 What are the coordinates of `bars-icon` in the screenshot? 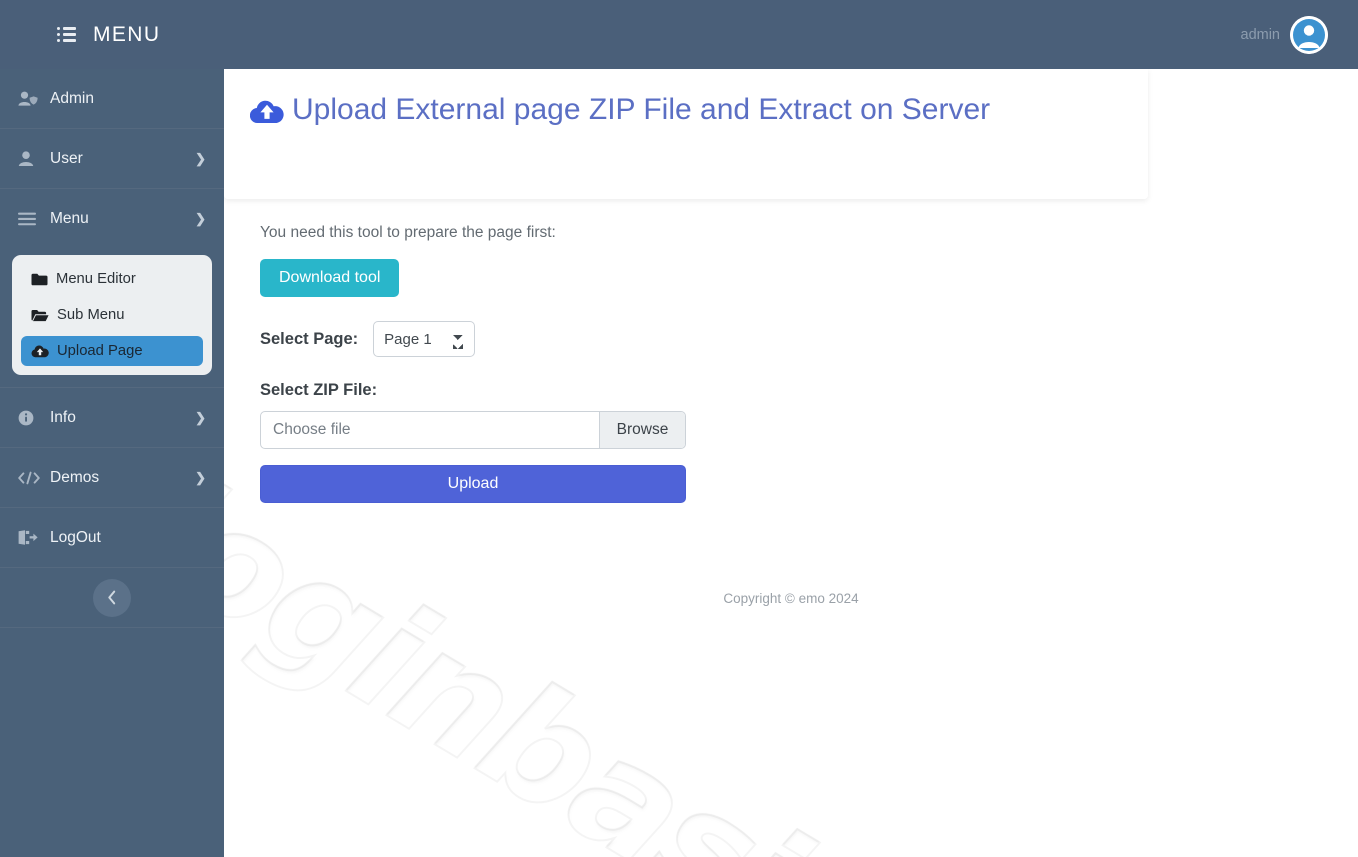 It's located at (30, 219).